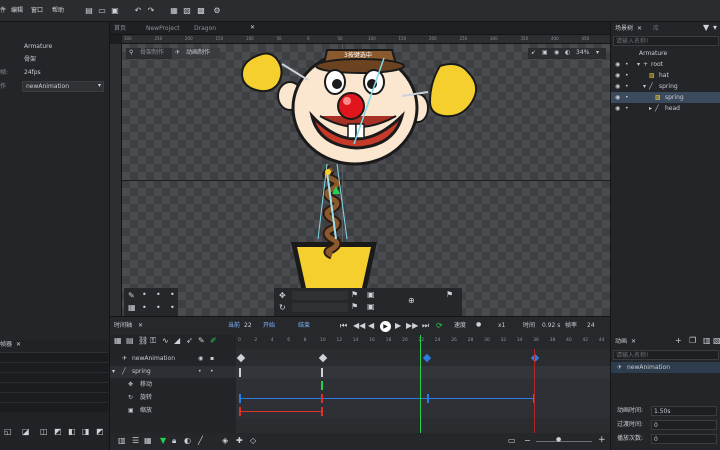 This screenshot has height=450, width=720. What do you see at coordinates (512, 441) in the screenshot?
I see `zoom-out-icon: ▭` at bounding box center [512, 441].